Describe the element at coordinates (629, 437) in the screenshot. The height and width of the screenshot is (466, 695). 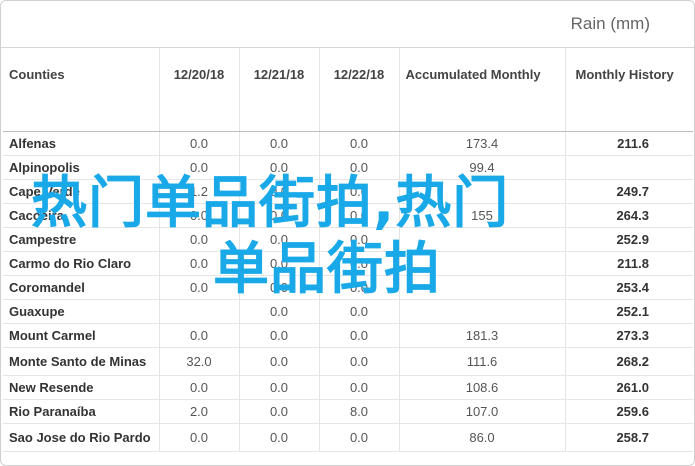
I see `history-cell: 258.7` at that location.